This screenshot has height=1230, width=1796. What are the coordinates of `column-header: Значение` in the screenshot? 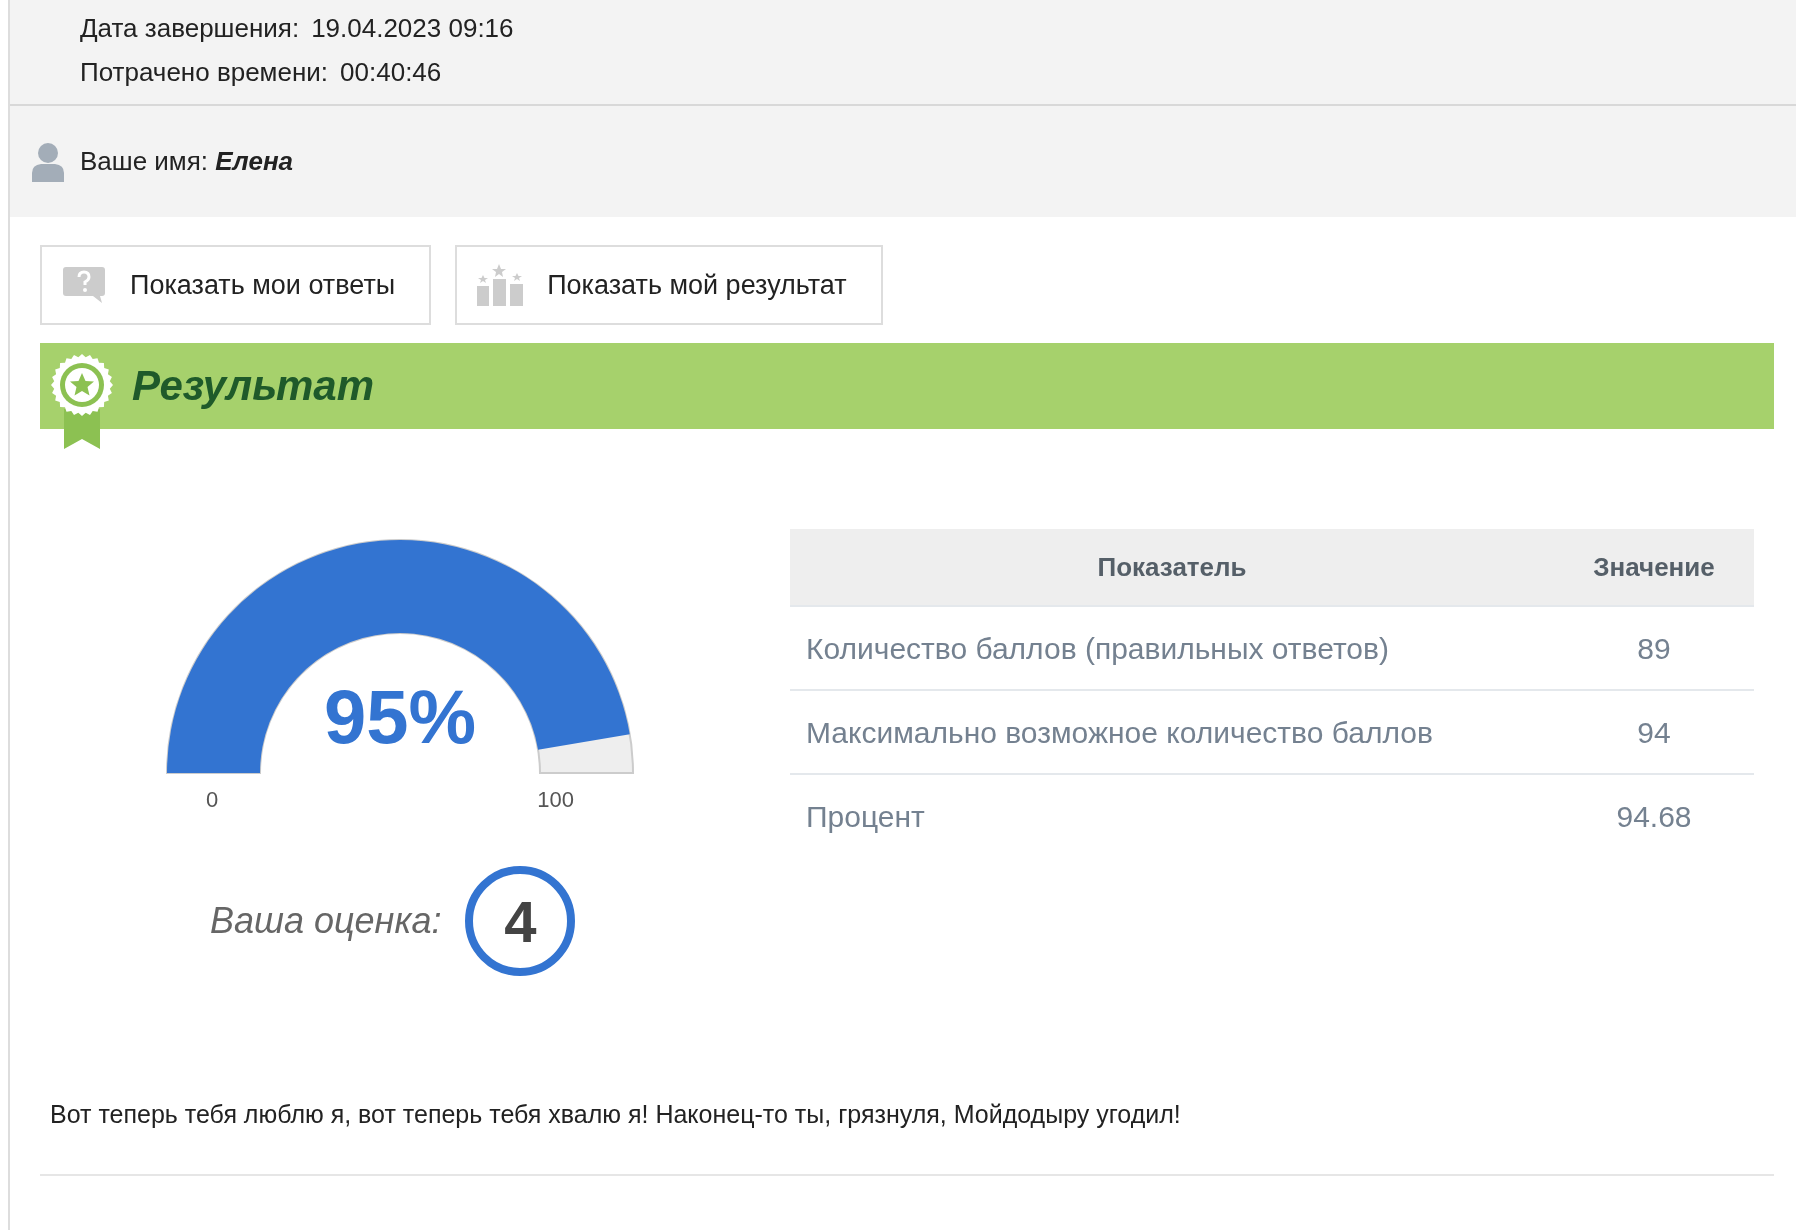 It's located at (1654, 567).